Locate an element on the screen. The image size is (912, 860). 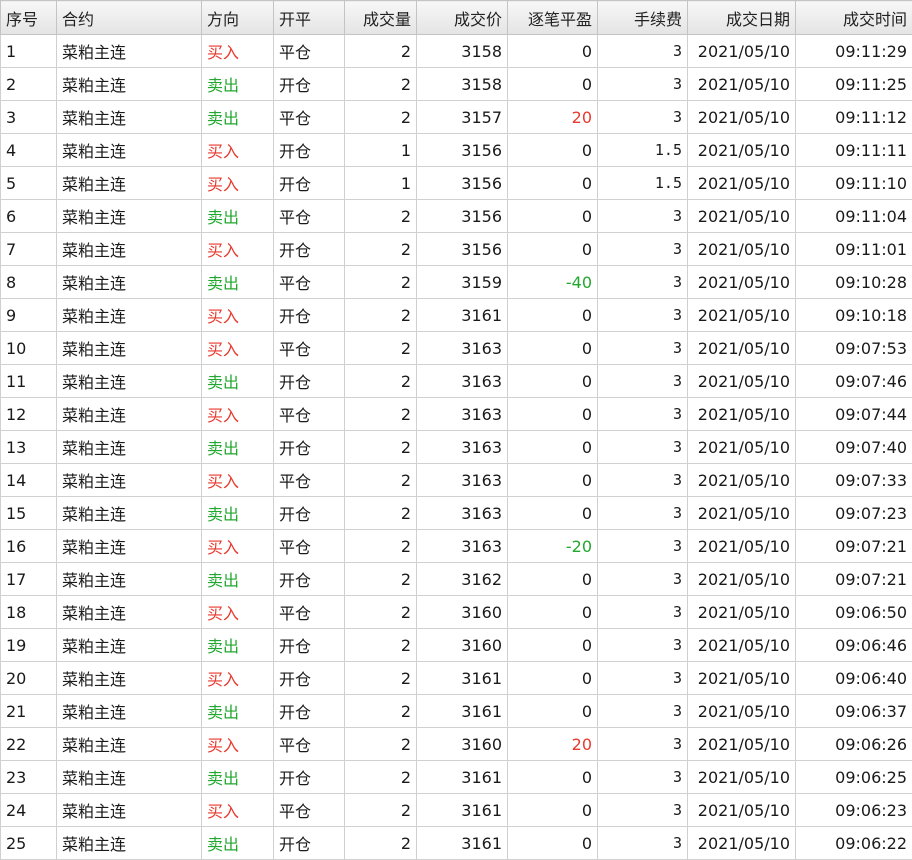
table-row: 11菜粕主连卖出开仓23163032021/05/1009:07:46 is located at coordinates (456, 381).